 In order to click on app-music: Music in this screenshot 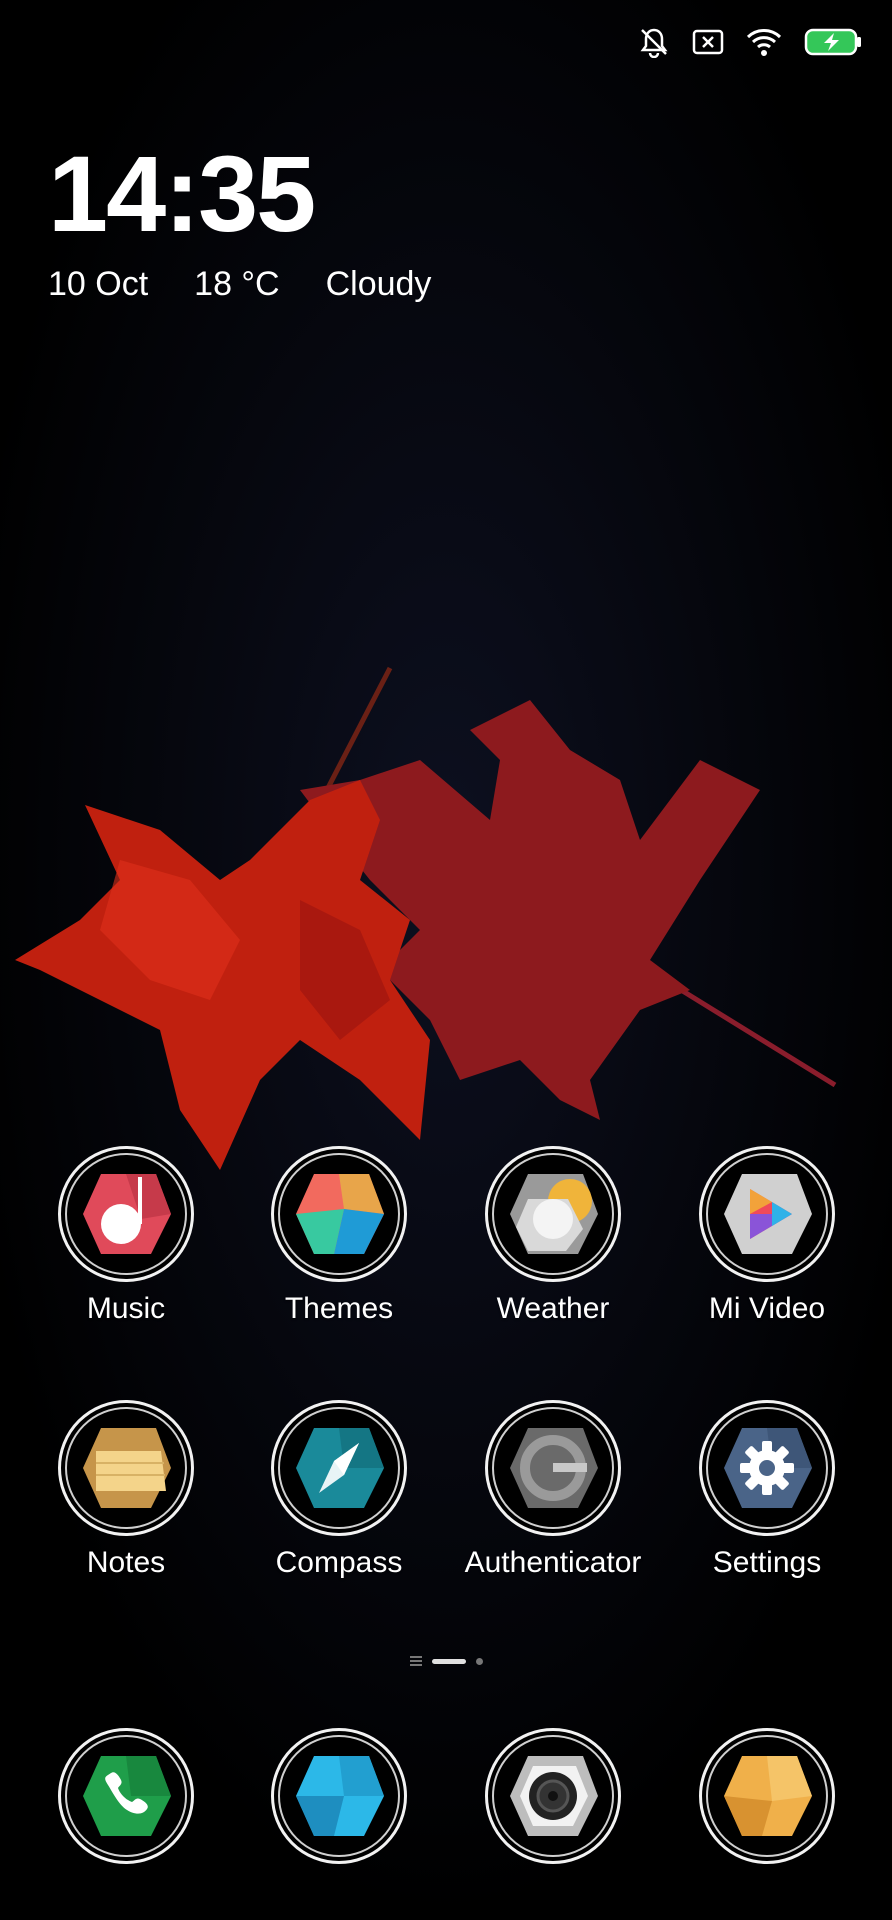, I will do `click(126, 1236)`.